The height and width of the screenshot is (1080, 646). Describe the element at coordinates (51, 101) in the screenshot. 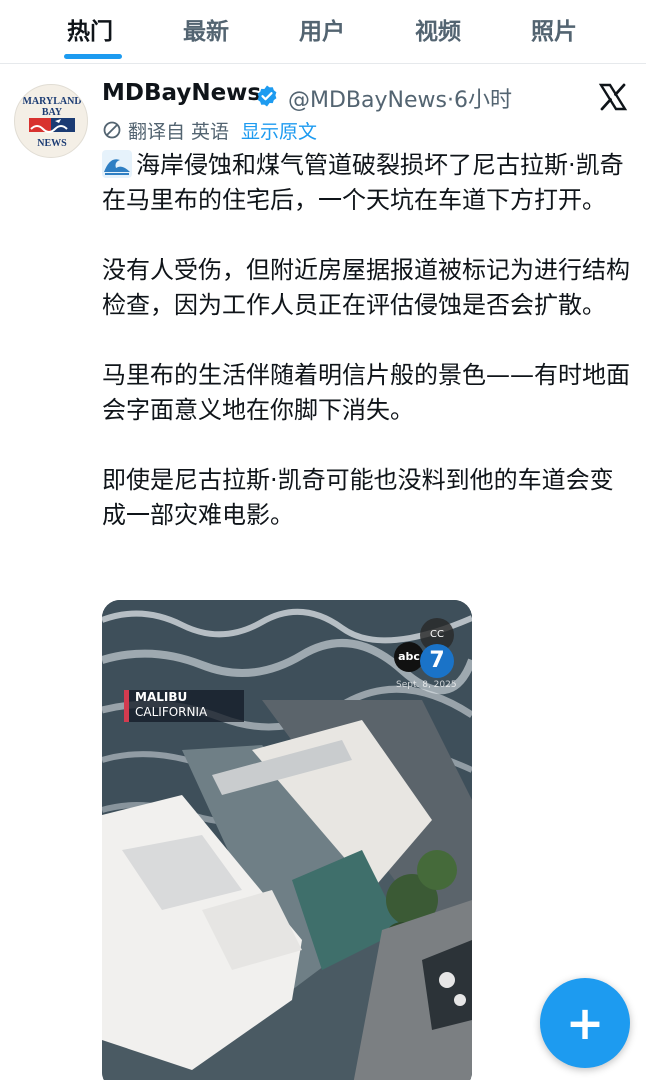

I see `svg-text: MARYLAND` at that location.